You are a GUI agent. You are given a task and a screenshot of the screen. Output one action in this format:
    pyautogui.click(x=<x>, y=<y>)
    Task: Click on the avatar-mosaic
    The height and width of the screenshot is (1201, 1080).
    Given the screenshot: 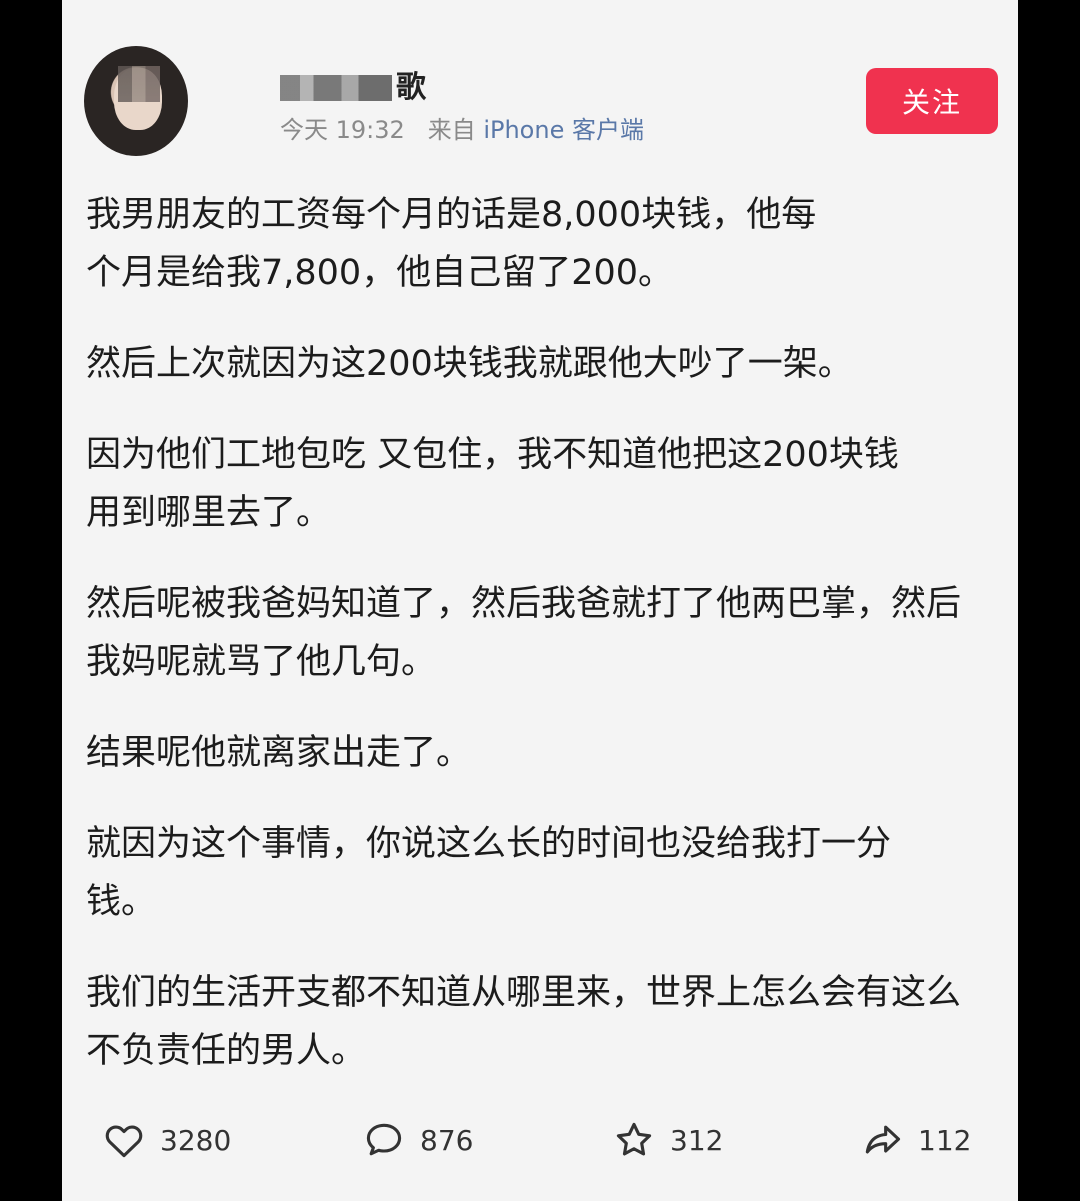 What is the action you would take?
    pyautogui.click(x=139, y=84)
    